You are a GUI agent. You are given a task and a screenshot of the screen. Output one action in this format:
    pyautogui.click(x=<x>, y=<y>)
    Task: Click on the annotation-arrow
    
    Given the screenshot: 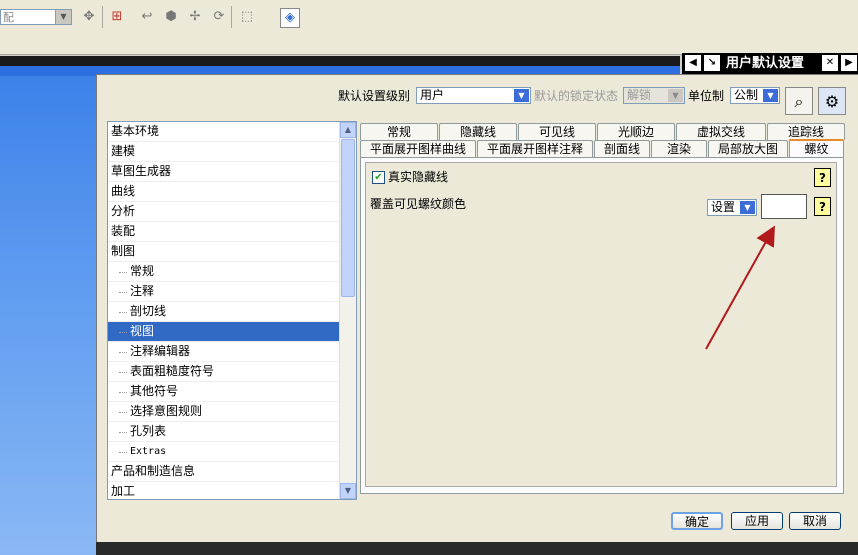 What is the action you would take?
    pyautogui.click(x=740, y=287)
    